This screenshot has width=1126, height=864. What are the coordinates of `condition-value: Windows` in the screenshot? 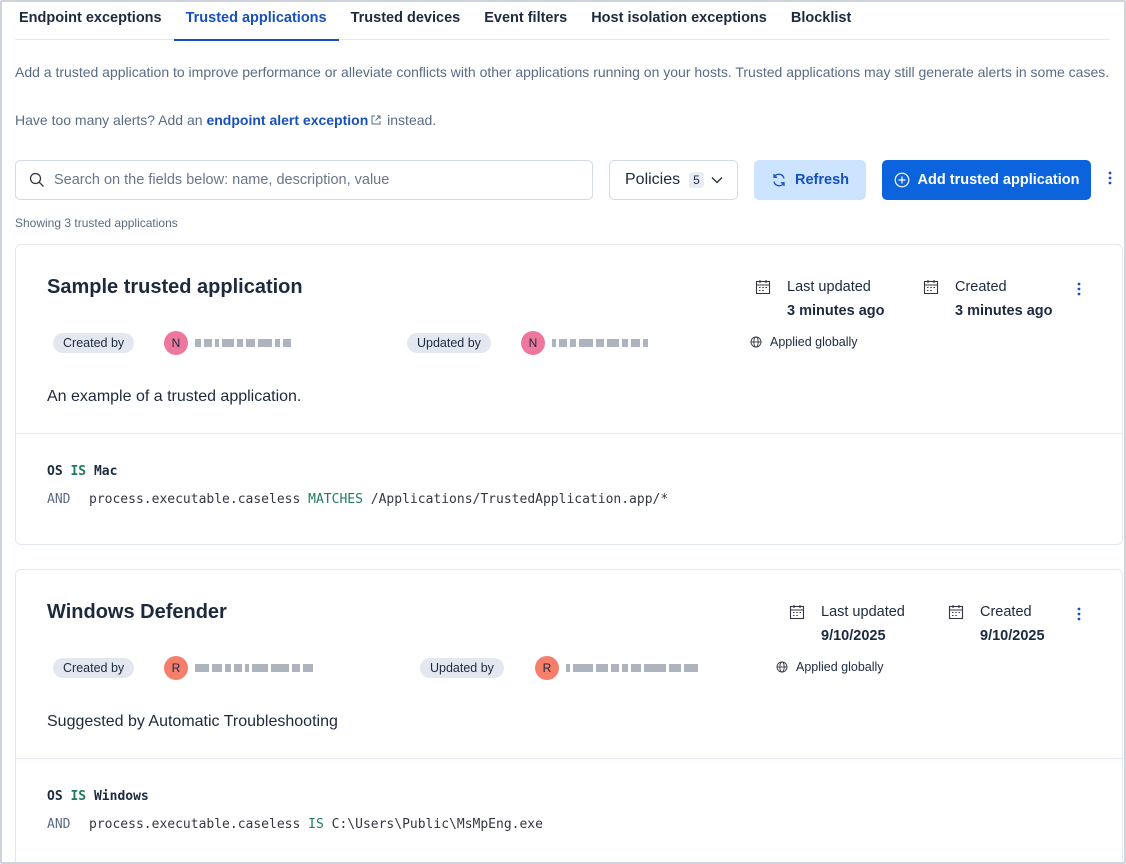 It's located at (121, 796).